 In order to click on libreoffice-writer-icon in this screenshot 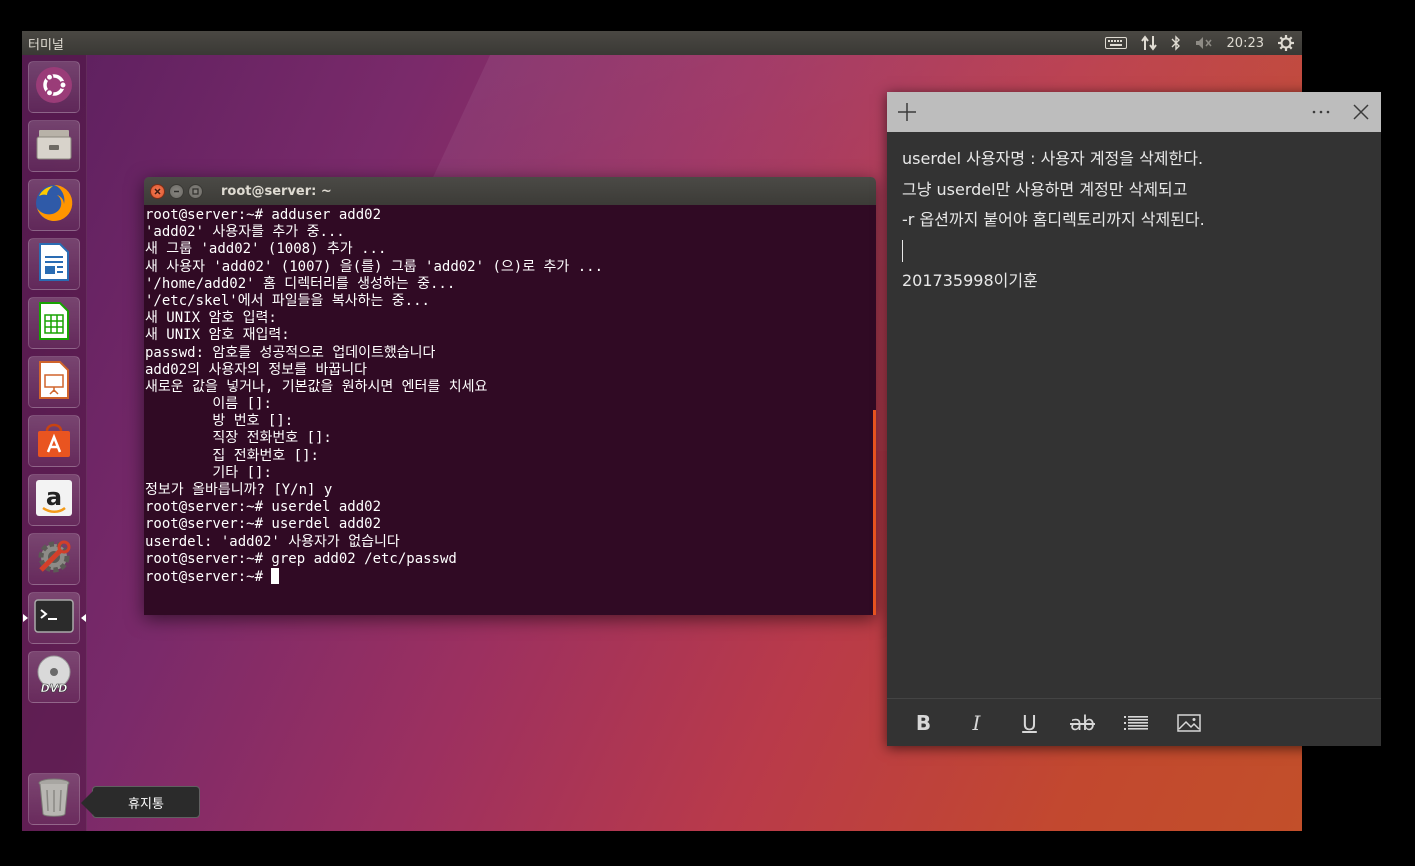, I will do `click(54, 264)`.